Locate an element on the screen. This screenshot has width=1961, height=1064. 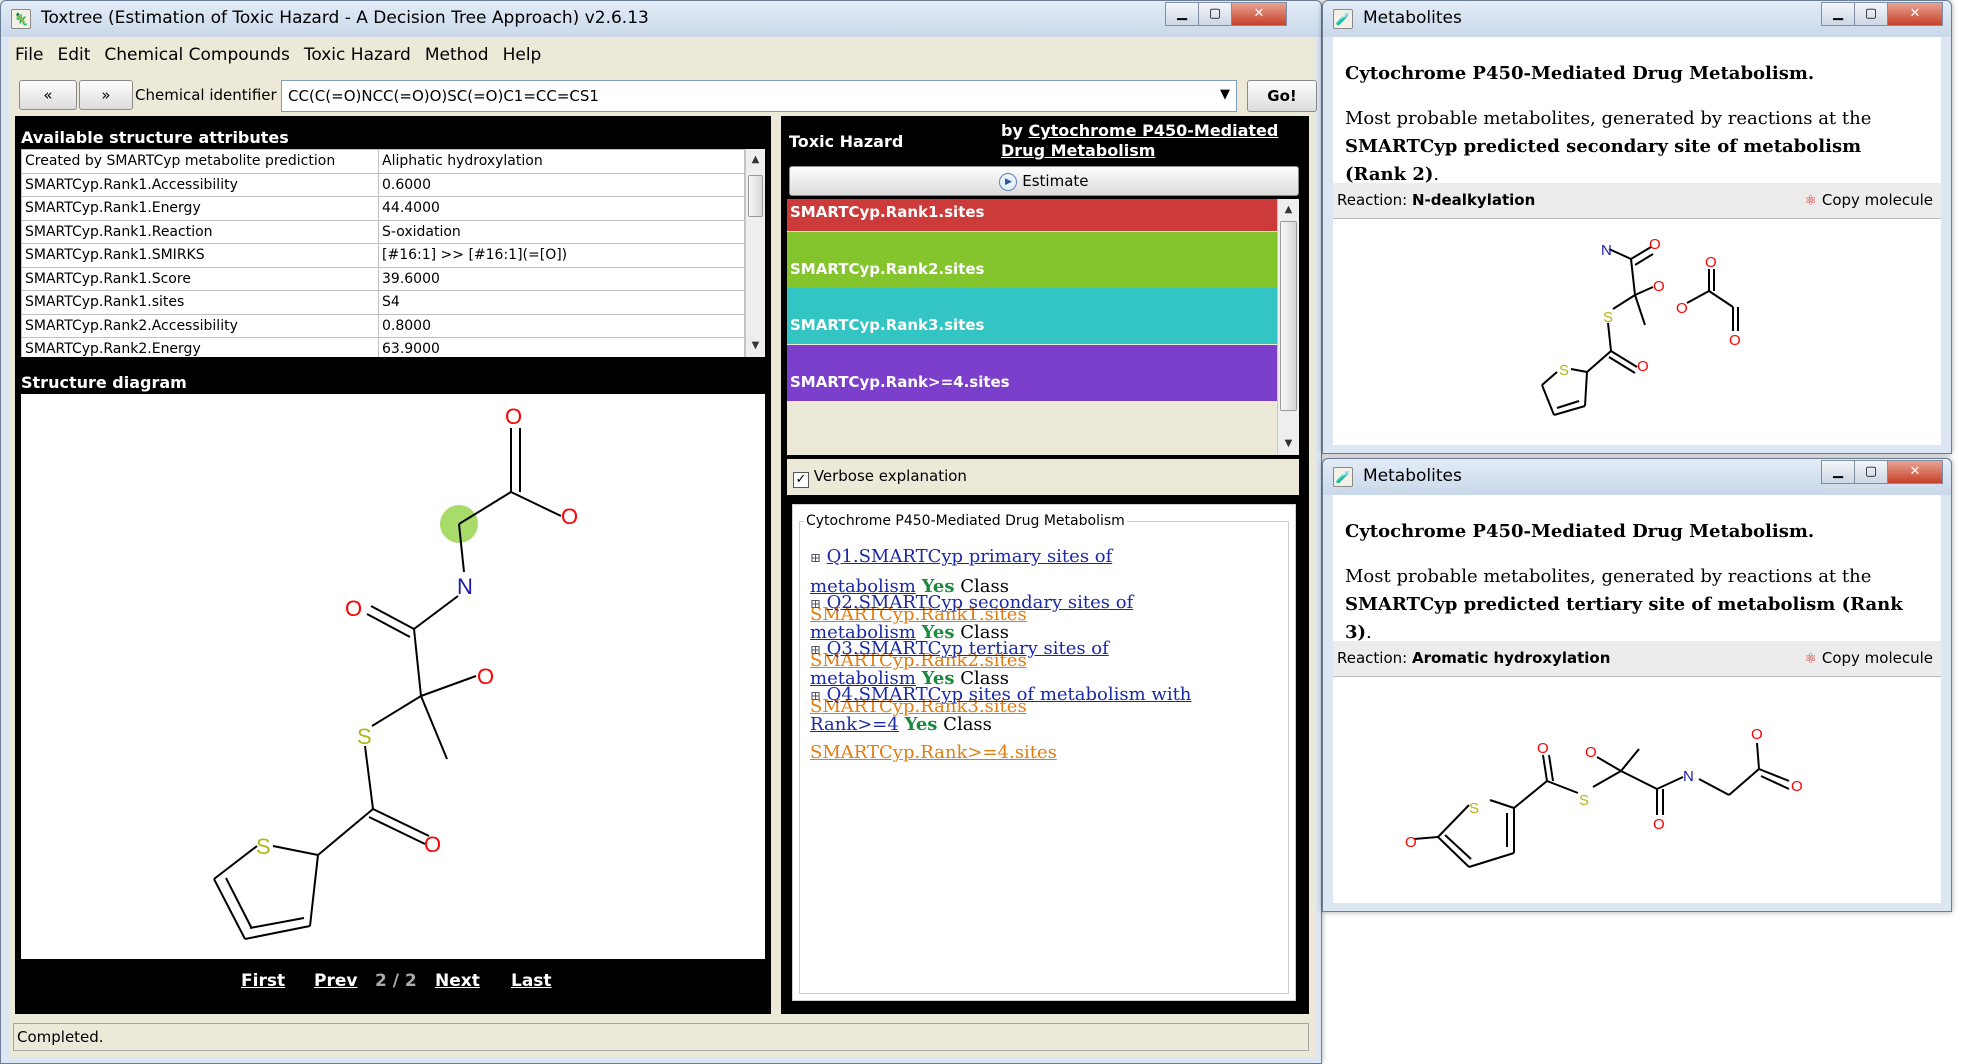
method-link: Cytochrome P450-Mediated Drug Metabolism is located at coordinates (1139, 140).